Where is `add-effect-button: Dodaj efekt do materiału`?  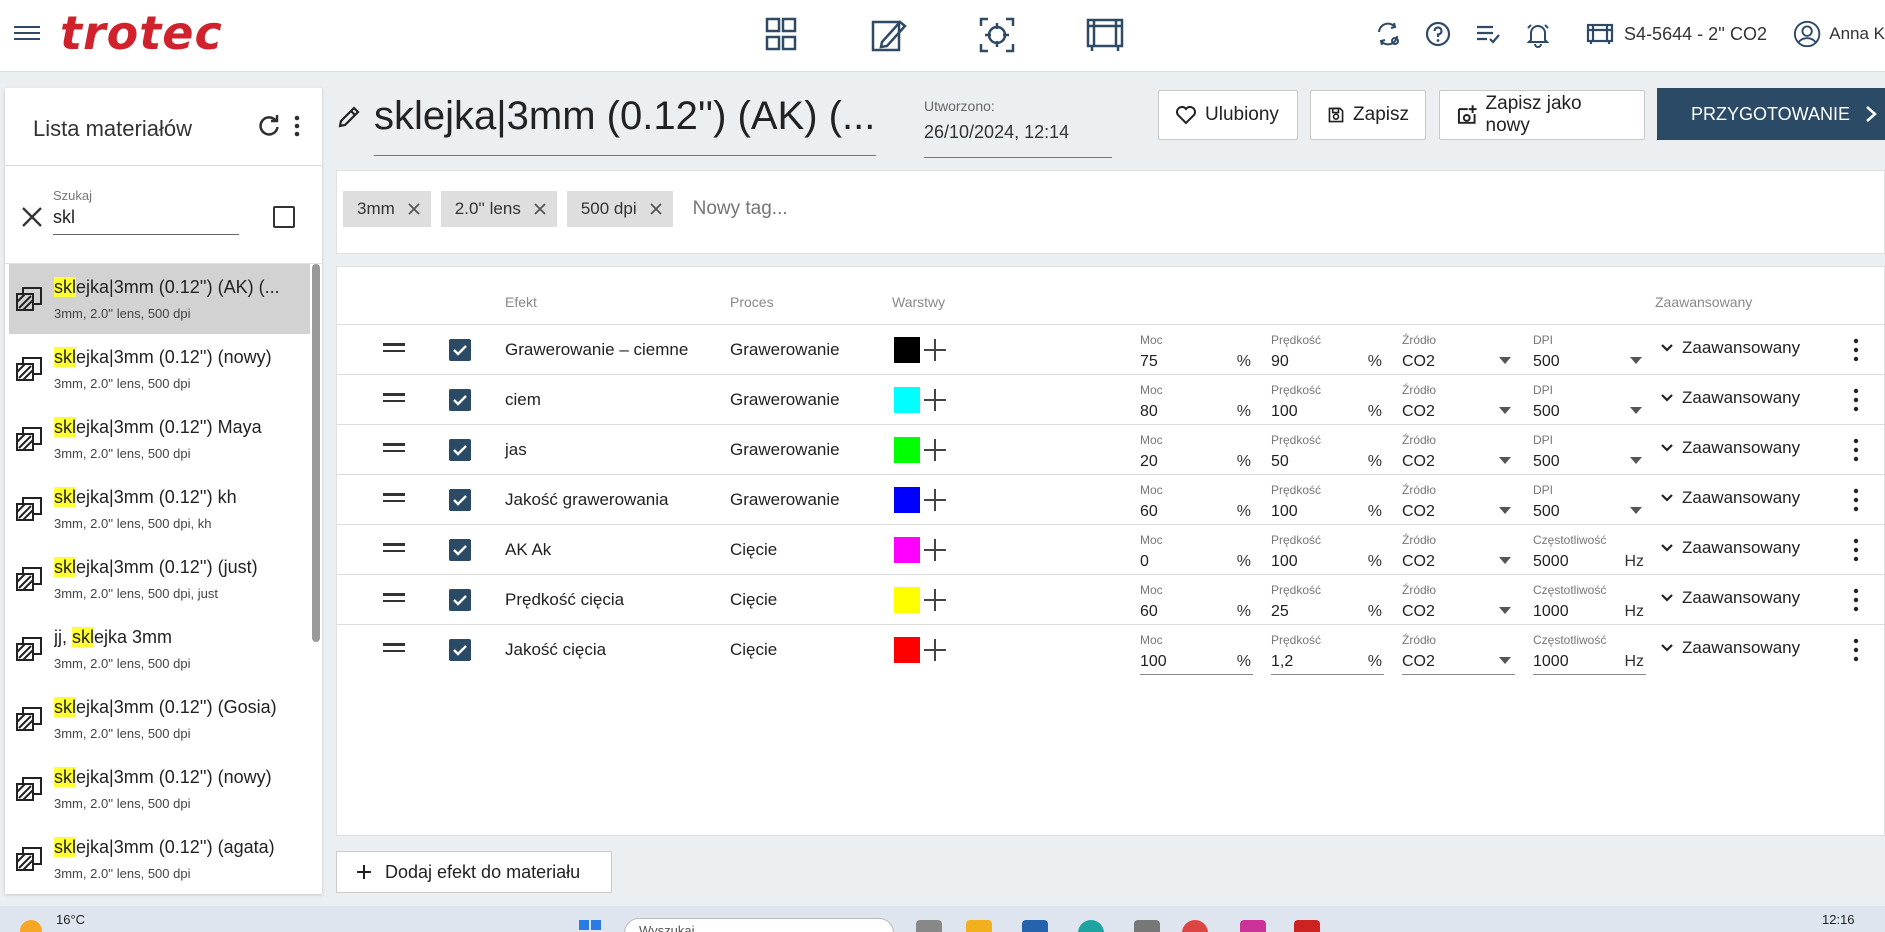
add-effect-button: Dodaj efekt do materiału is located at coordinates (474, 872).